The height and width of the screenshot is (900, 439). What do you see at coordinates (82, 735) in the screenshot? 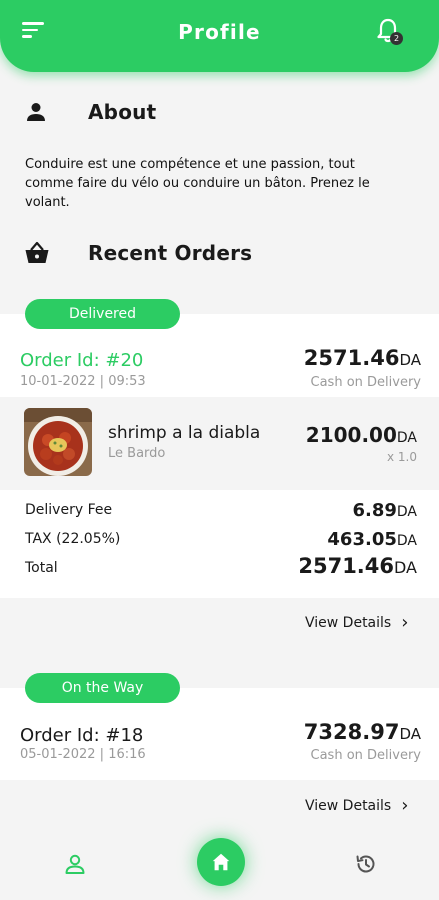
I see `order-id: Order Id: #18` at bounding box center [82, 735].